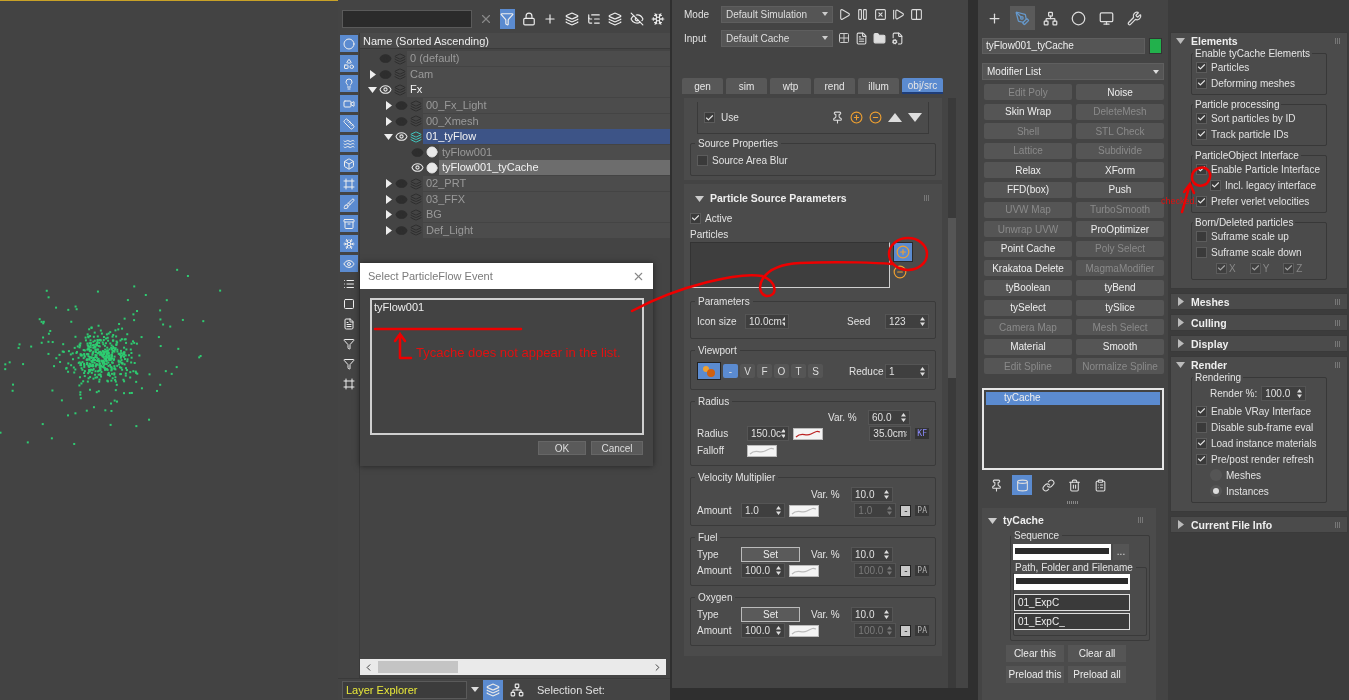  What do you see at coordinates (1028, 346) in the screenshot?
I see `modifier-button: Material` at bounding box center [1028, 346].